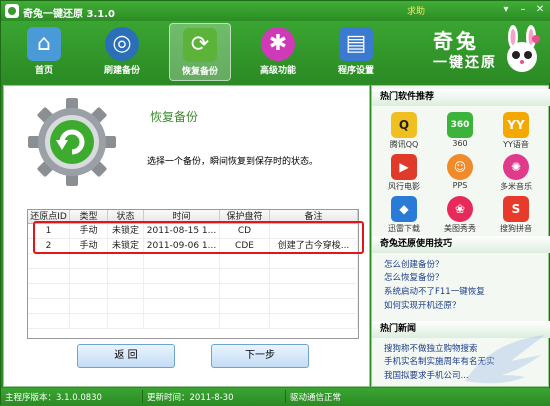  I want to click on app-pps: ☺ PPS, so click(460, 174).